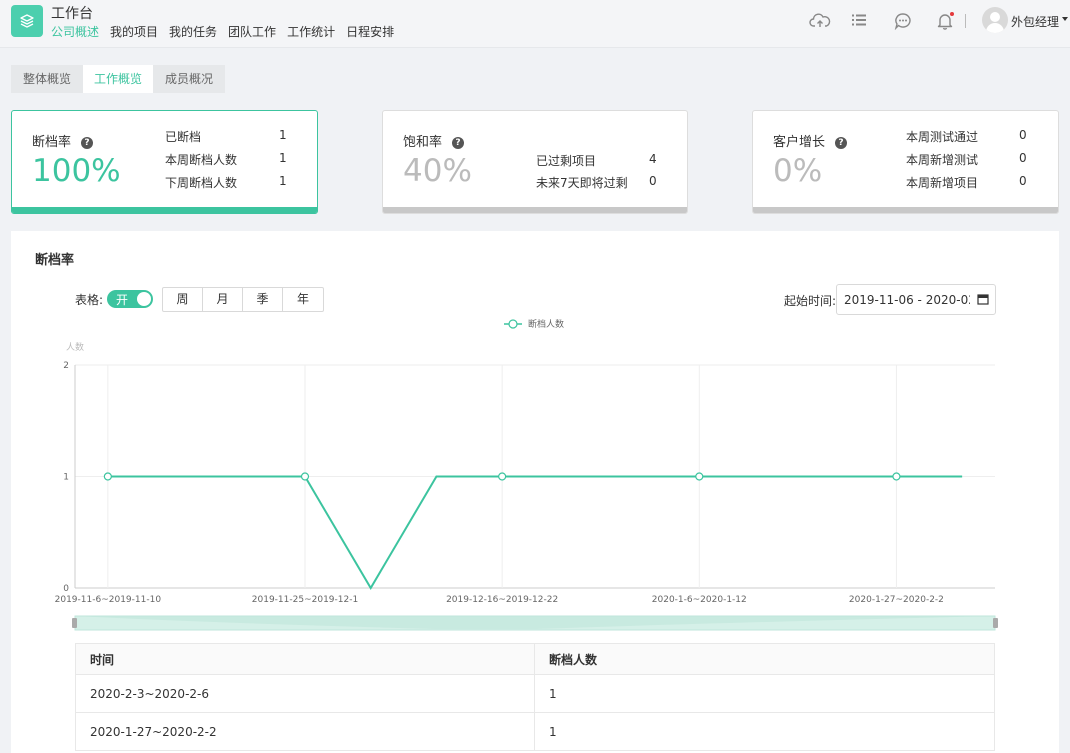 This screenshot has width=1070, height=753. I want to click on nav-my-projects: 我的项目, so click(134, 31).